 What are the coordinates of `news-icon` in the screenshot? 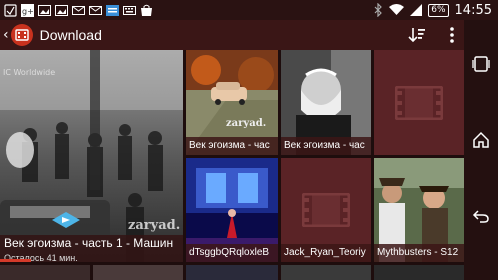 It's located at (112, 10).